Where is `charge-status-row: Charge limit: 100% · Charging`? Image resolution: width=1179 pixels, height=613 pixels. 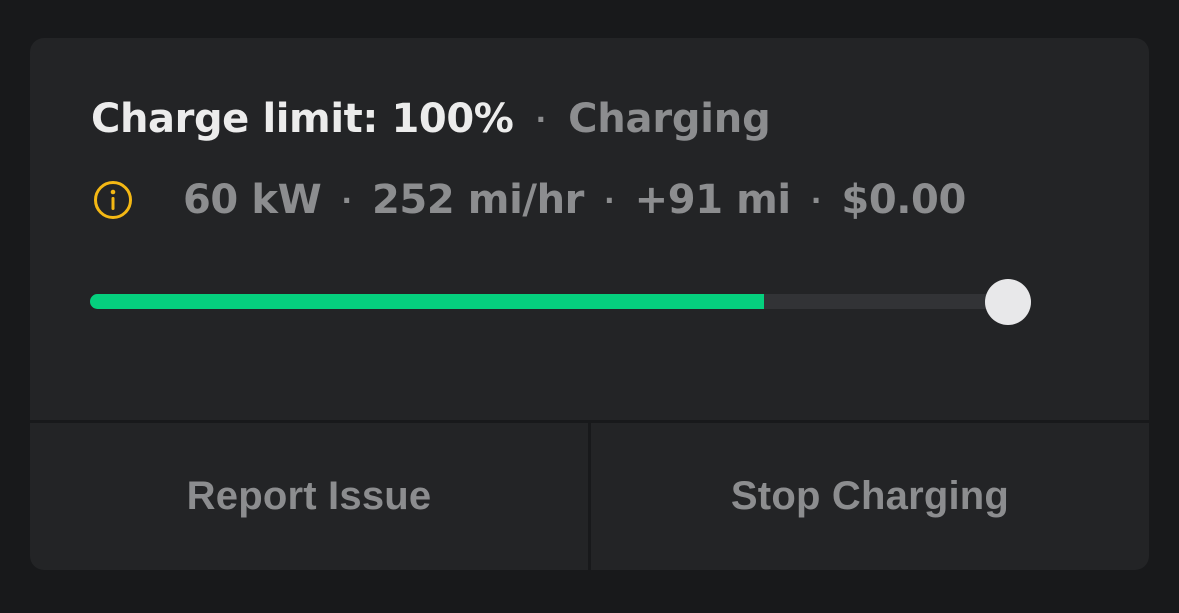 charge-status-row: Charge limit: 100% · Charging is located at coordinates (431, 119).